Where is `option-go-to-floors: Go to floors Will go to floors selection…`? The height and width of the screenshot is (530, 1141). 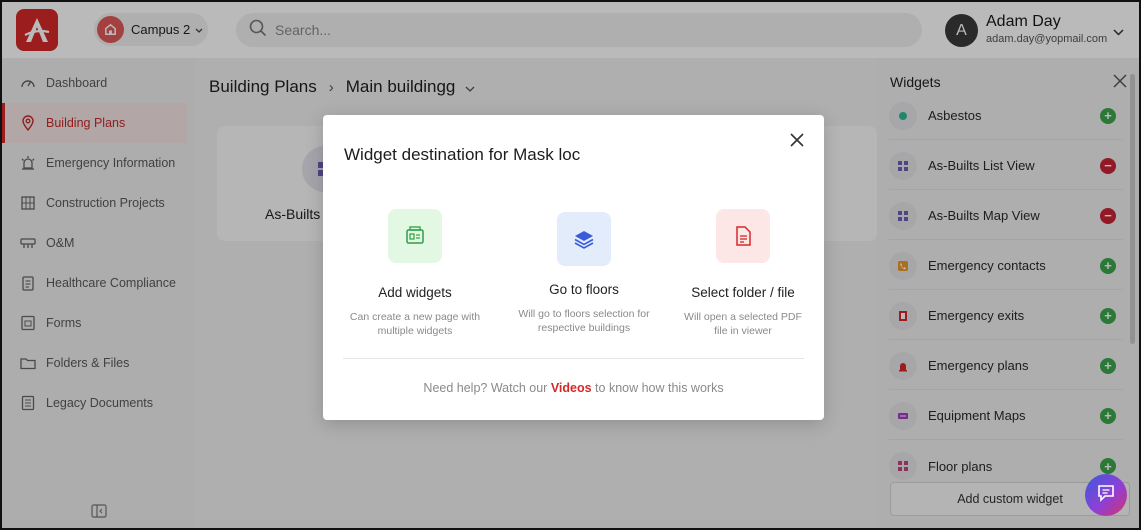
option-go-to-floors: Go to floors Will go to floors selection… is located at coordinates (584, 273).